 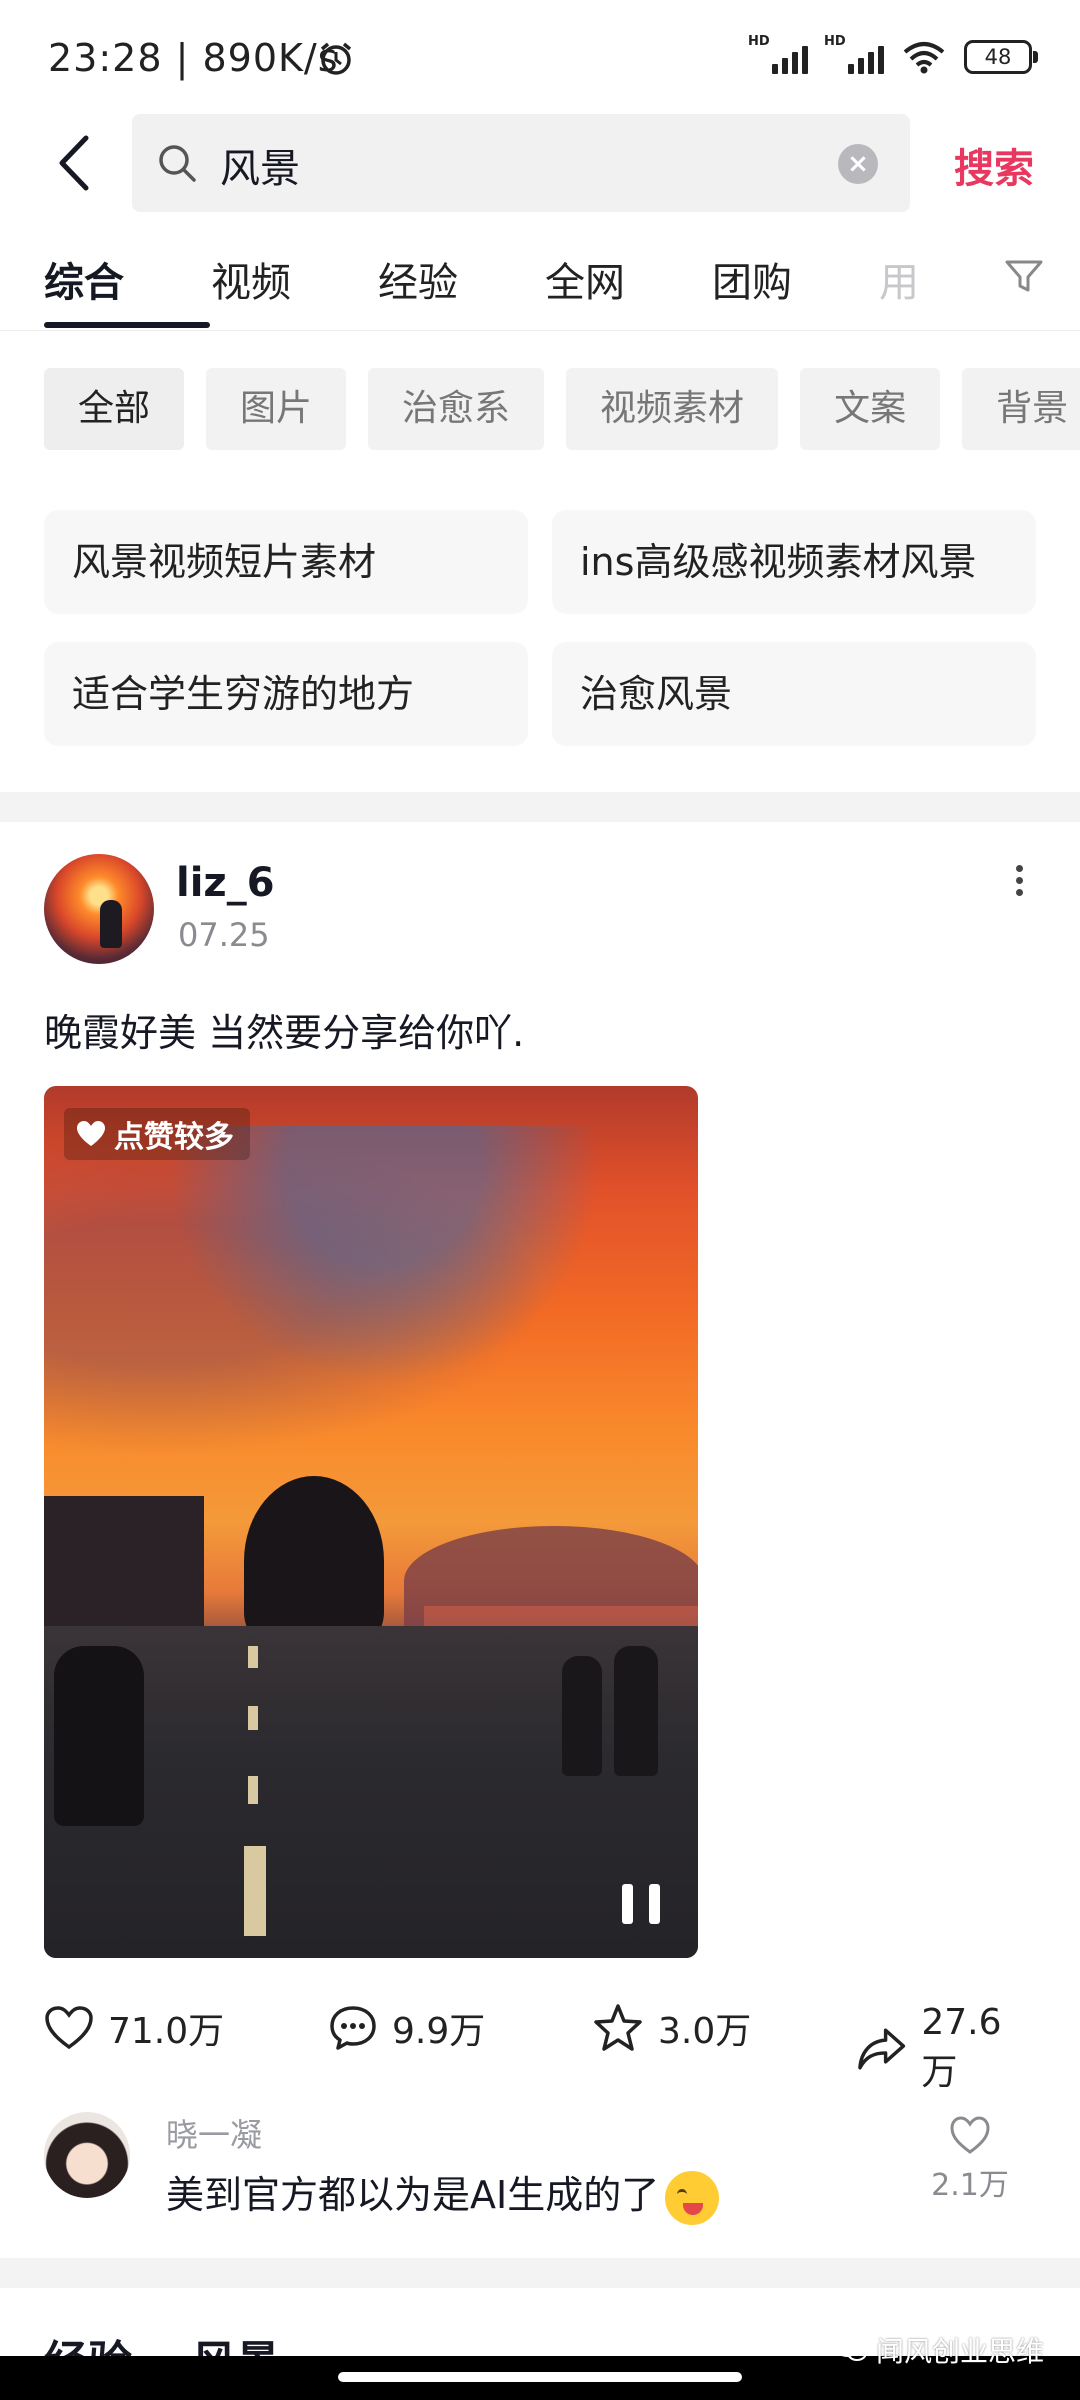 I want to click on wechat-icon, so click(x=851, y=2349).